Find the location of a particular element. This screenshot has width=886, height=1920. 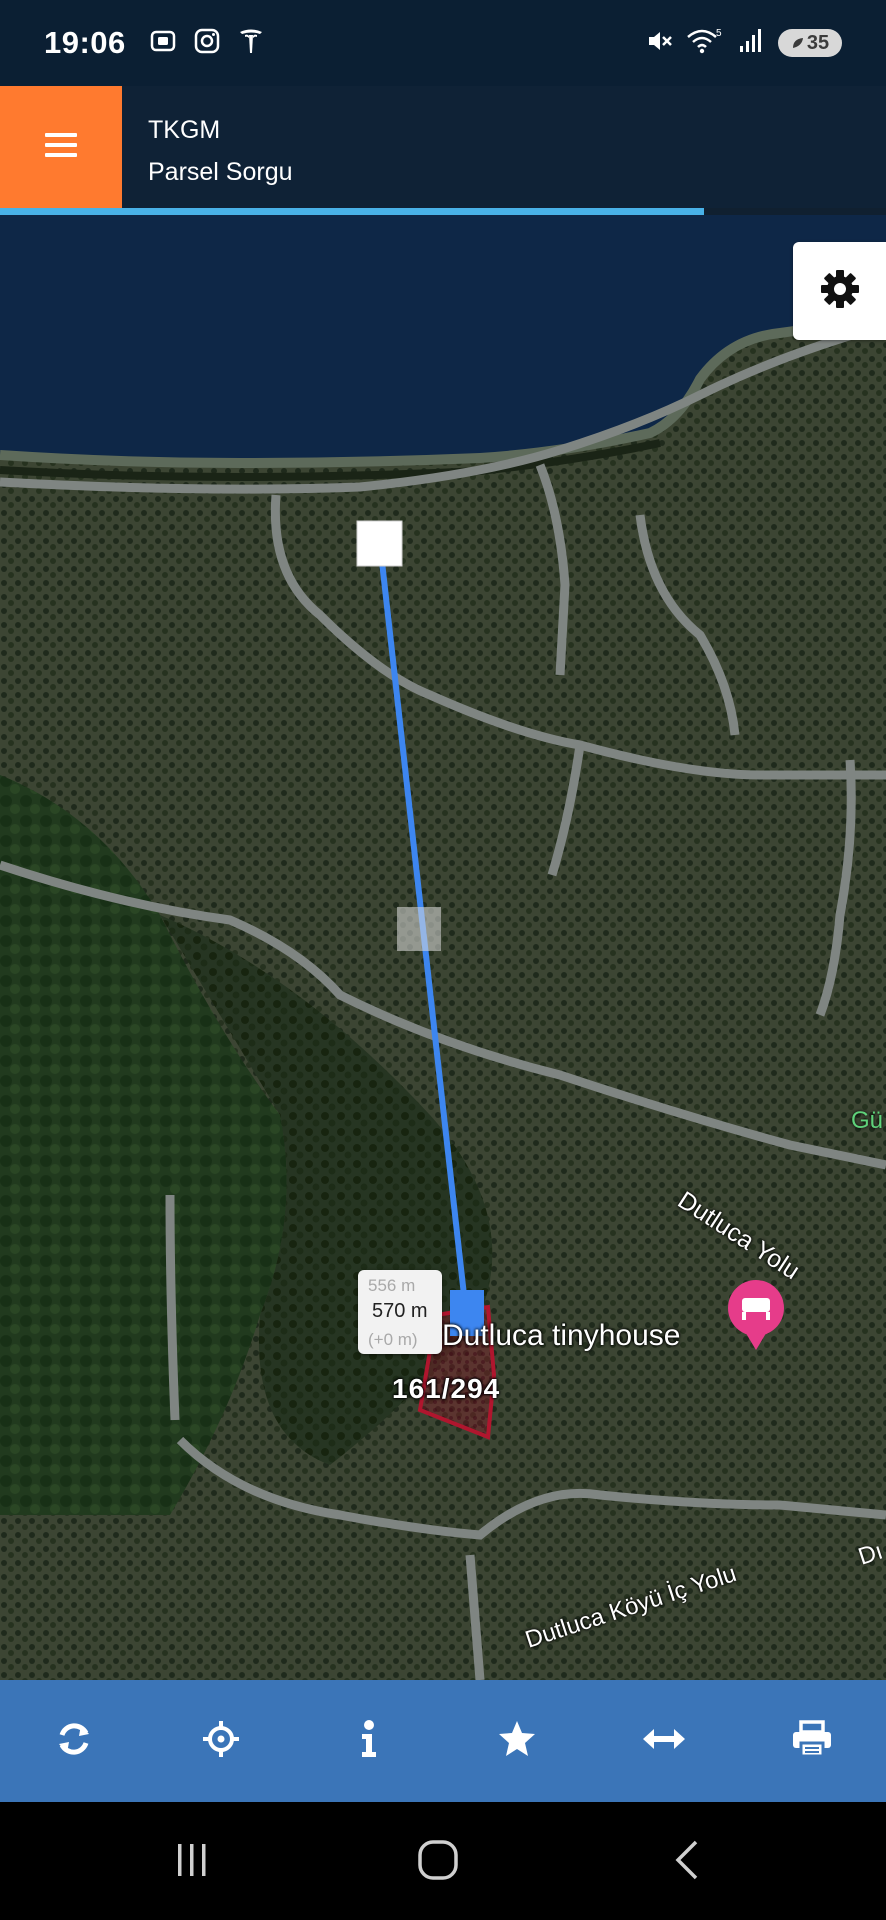

print-button is located at coordinates (812, 1741).